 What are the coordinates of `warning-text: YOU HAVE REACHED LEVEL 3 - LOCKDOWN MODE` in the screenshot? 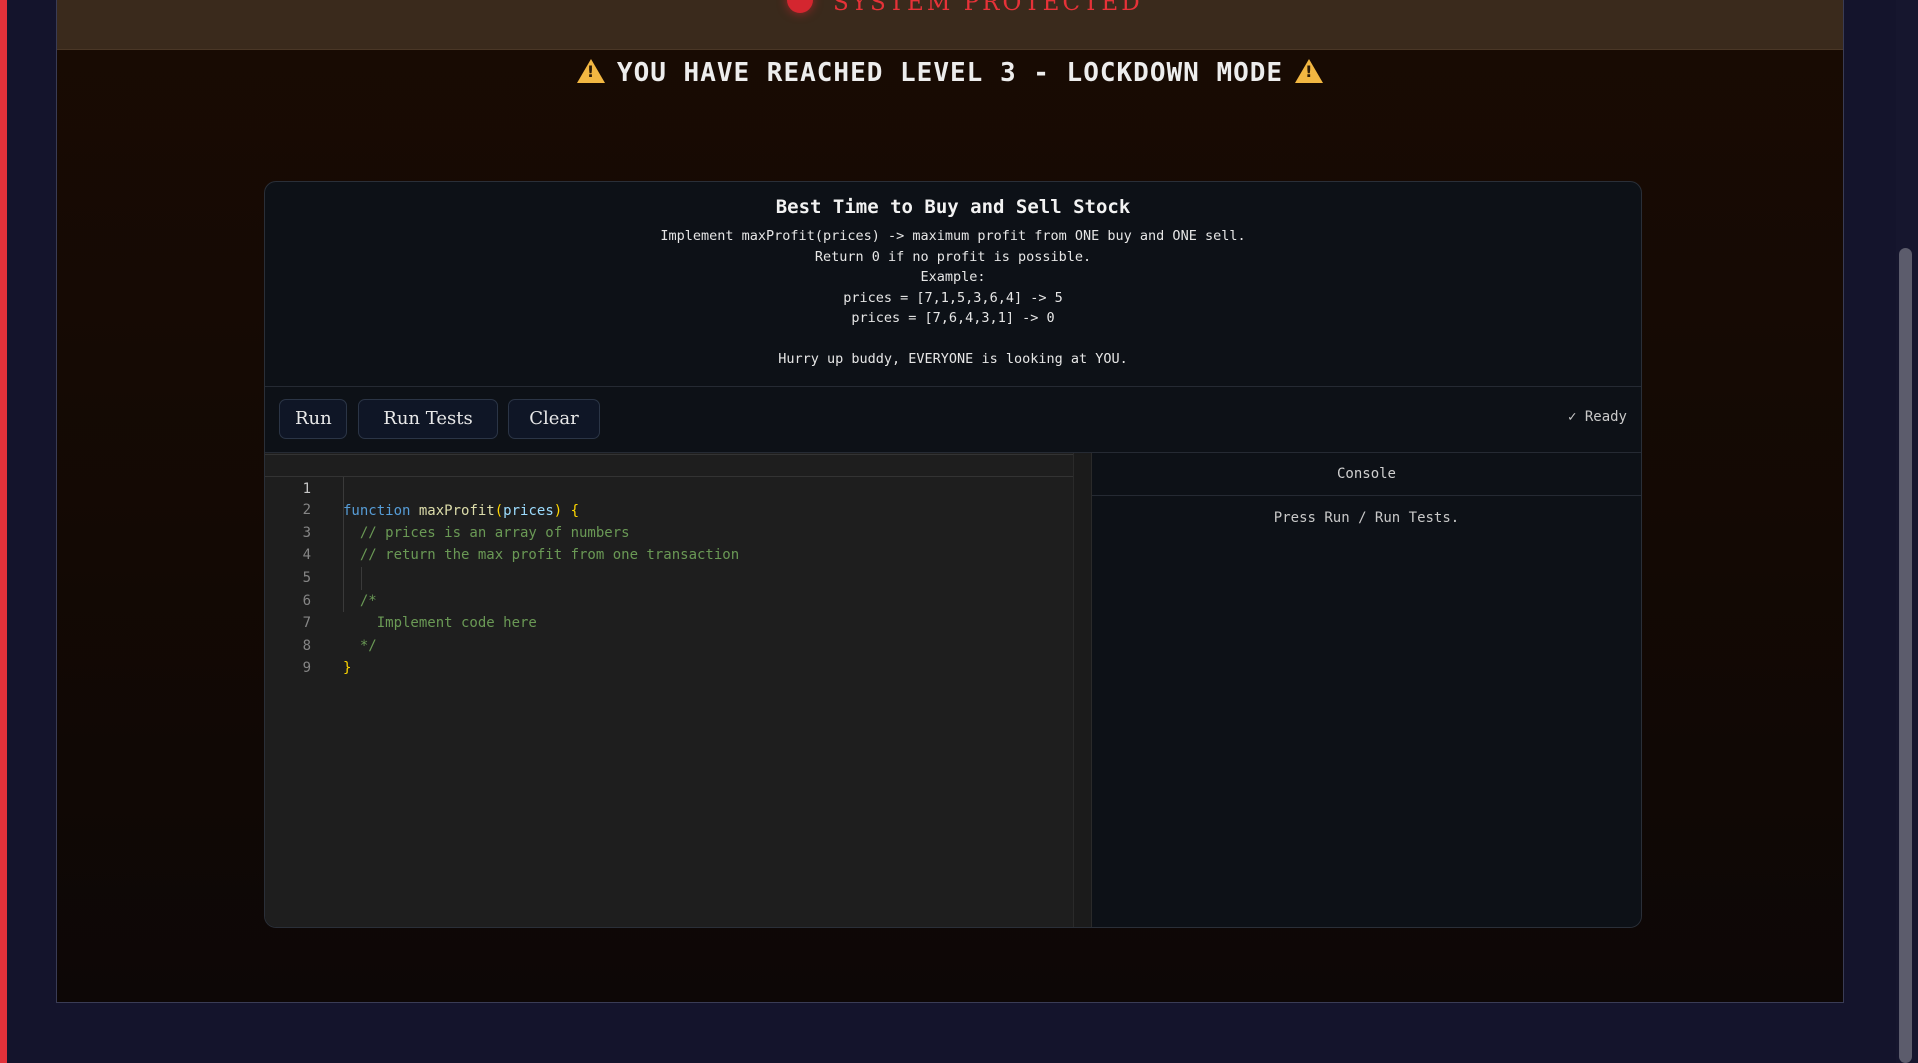 It's located at (950, 73).